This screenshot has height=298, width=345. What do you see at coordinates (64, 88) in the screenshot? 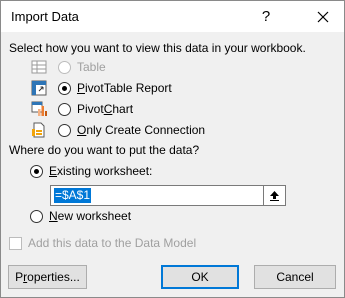
I see `pivottable-radio` at bounding box center [64, 88].